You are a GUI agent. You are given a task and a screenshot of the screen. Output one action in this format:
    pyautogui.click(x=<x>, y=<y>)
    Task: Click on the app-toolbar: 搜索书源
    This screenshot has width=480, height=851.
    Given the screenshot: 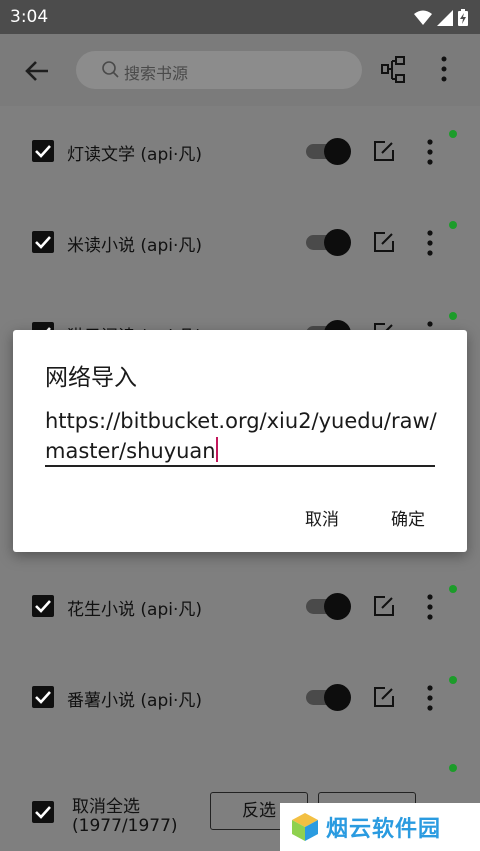 What is the action you would take?
    pyautogui.click(x=240, y=70)
    